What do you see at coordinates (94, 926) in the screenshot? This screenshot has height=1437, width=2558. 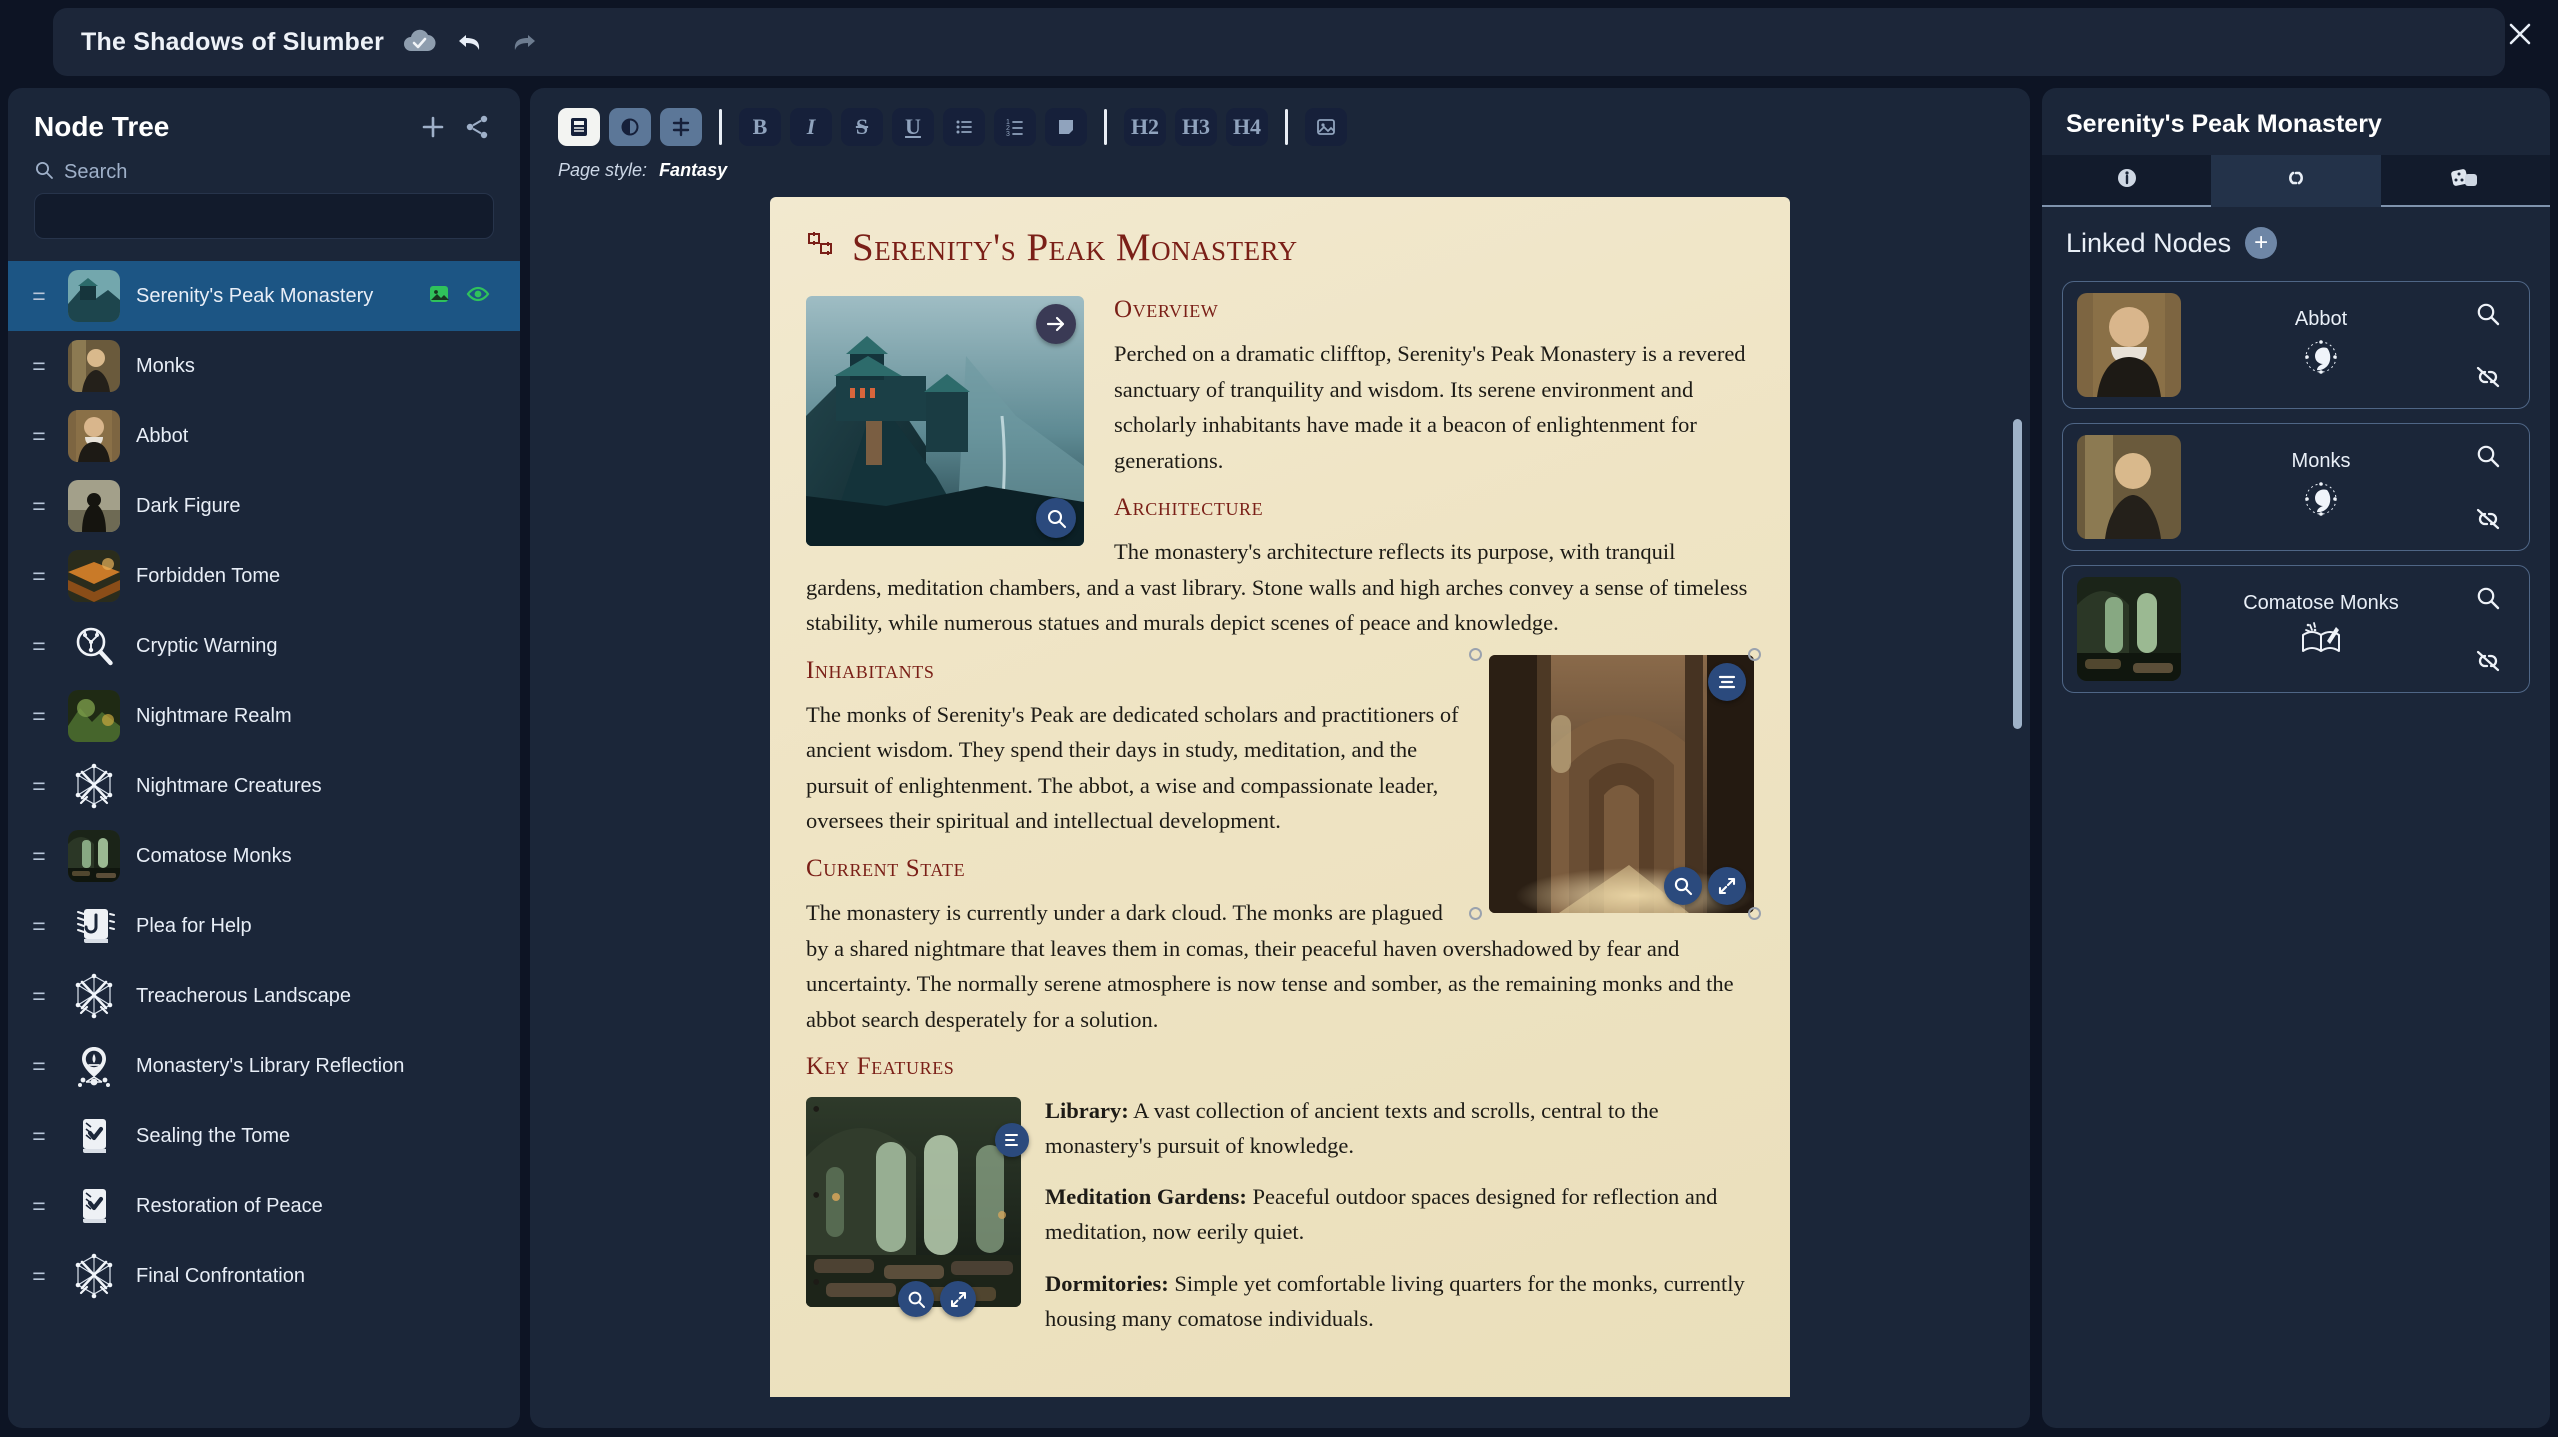 I see `book-hook-icon` at bounding box center [94, 926].